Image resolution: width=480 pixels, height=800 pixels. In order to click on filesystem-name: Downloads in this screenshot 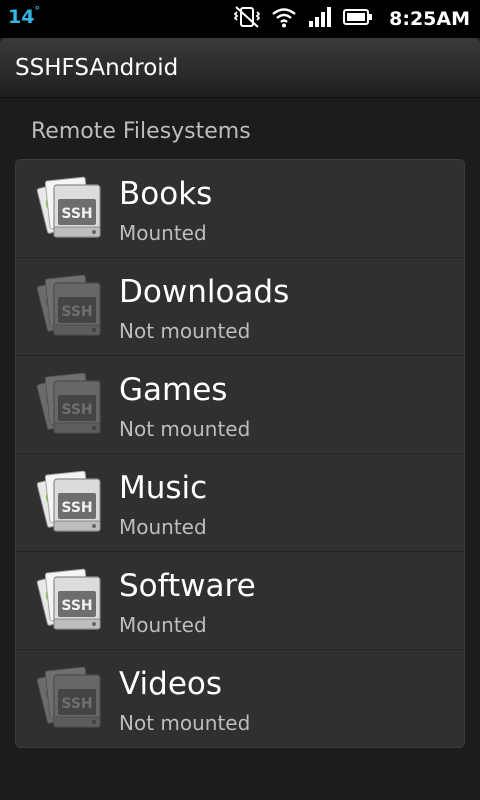, I will do `click(204, 292)`.